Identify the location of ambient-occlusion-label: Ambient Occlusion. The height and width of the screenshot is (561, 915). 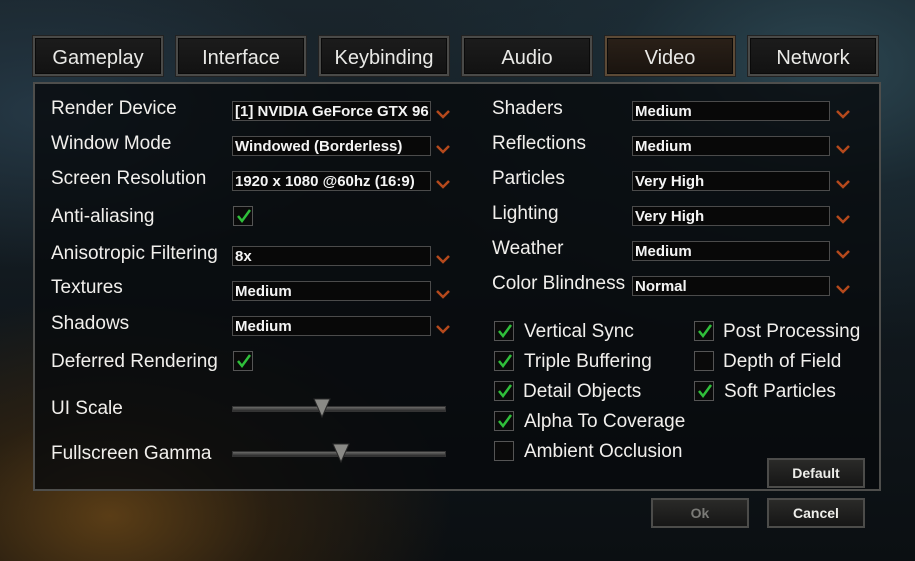
(603, 451).